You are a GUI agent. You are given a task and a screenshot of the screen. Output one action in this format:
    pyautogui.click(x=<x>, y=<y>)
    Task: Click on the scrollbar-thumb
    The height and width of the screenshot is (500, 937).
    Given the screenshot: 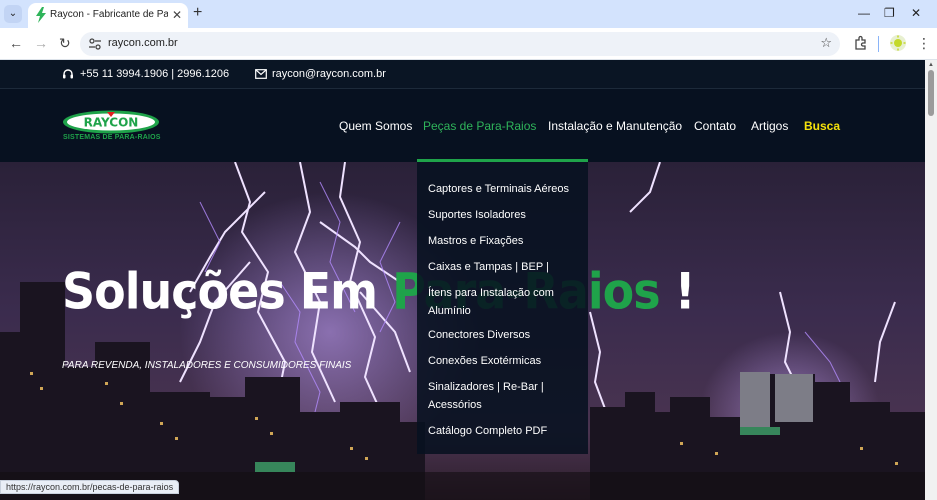 What is the action you would take?
    pyautogui.click(x=931, y=93)
    